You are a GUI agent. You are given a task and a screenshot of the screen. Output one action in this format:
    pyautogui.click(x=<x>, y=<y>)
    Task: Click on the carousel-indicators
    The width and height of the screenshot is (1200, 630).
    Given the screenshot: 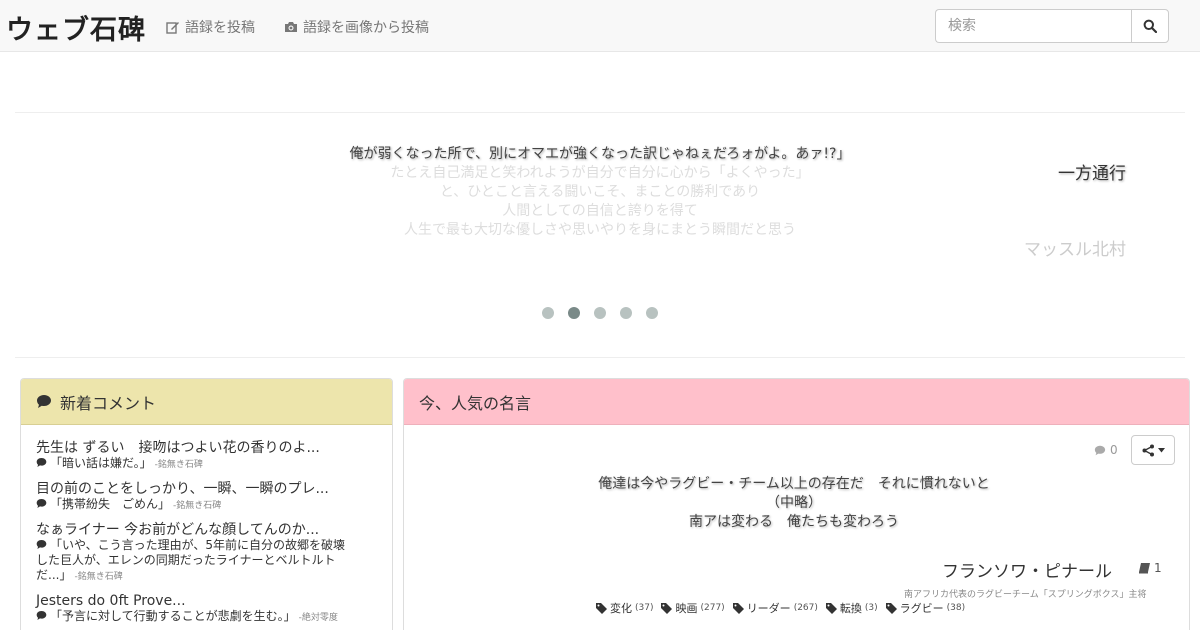 What is the action you would take?
    pyautogui.click(x=600, y=313)
    